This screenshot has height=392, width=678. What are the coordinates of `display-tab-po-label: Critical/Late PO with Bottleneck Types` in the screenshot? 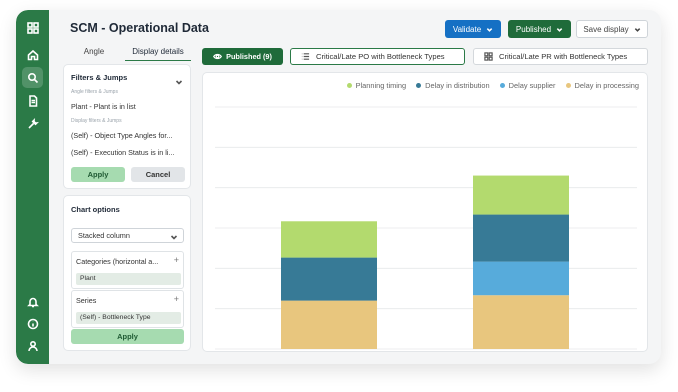 It's located at (380, 56).